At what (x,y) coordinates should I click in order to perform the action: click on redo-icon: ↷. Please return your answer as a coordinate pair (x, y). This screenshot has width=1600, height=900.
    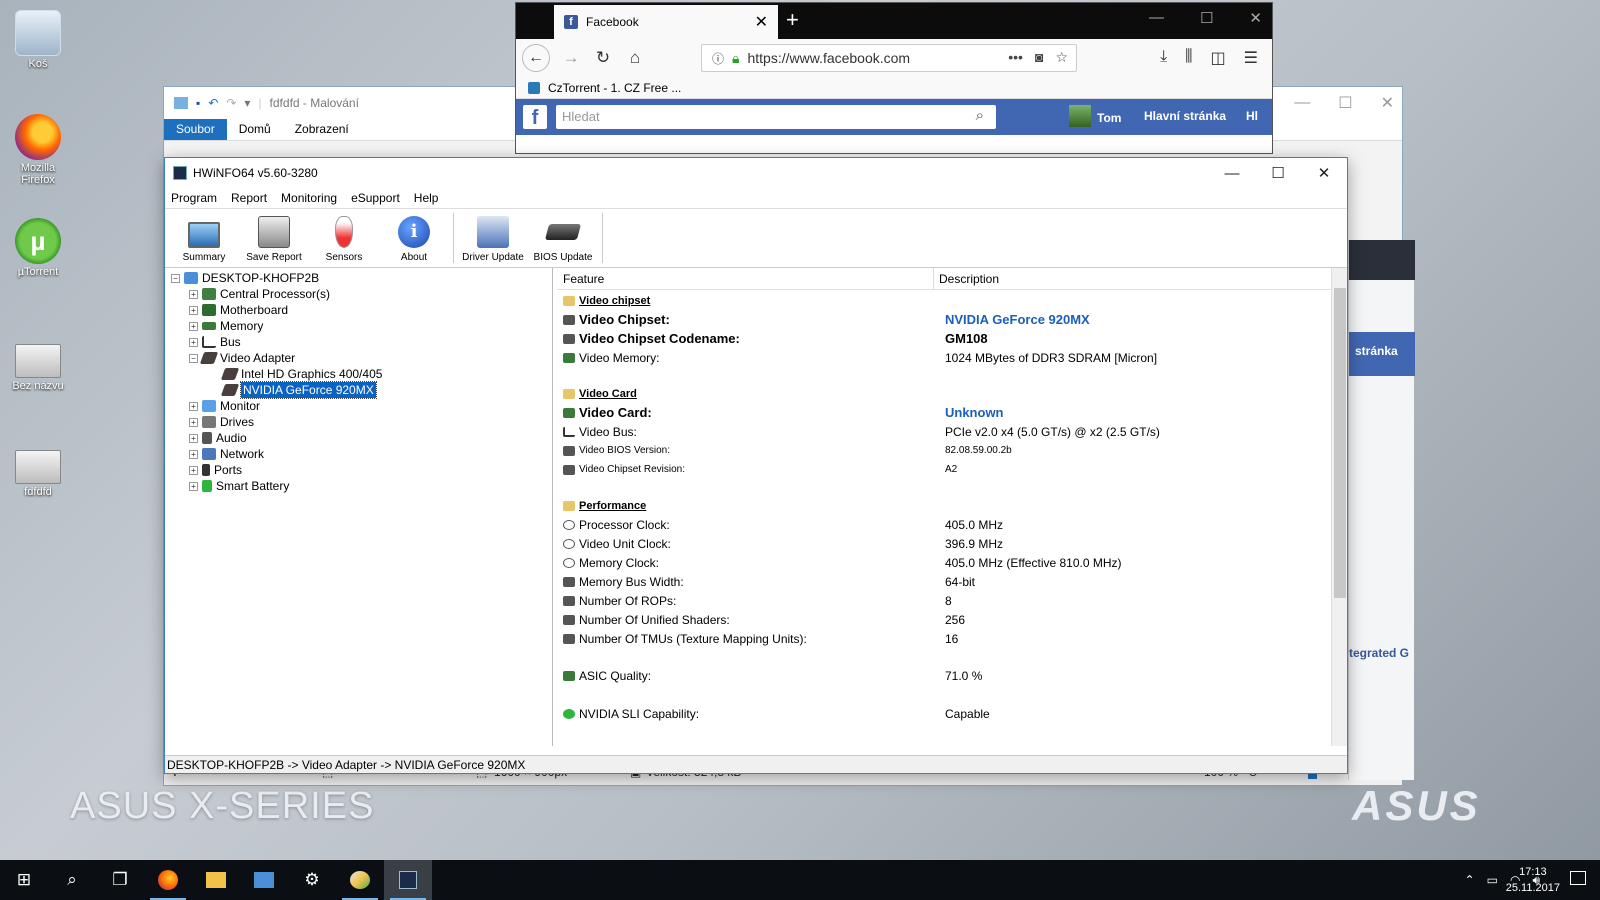
    Looking at the image, I should click on (231, 103).